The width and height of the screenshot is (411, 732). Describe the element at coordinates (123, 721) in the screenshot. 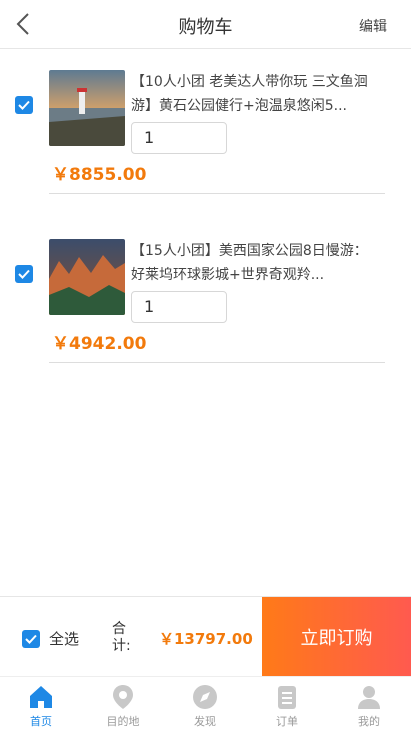

I see `tab-label: 目的地` at that location.